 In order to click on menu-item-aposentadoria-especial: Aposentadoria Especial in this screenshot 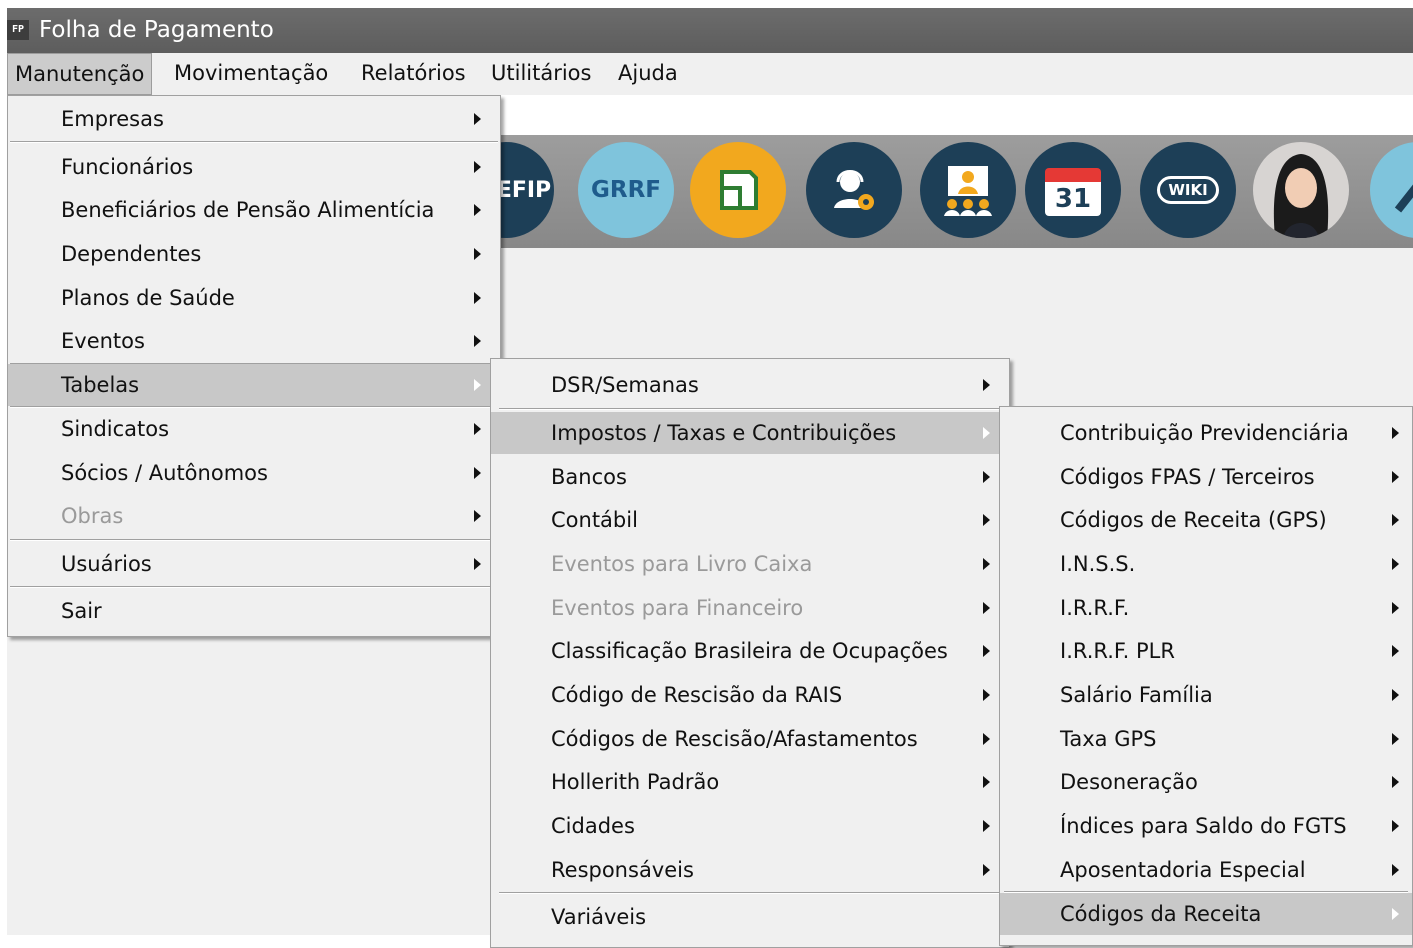, I will do `click(1206, 870)`.